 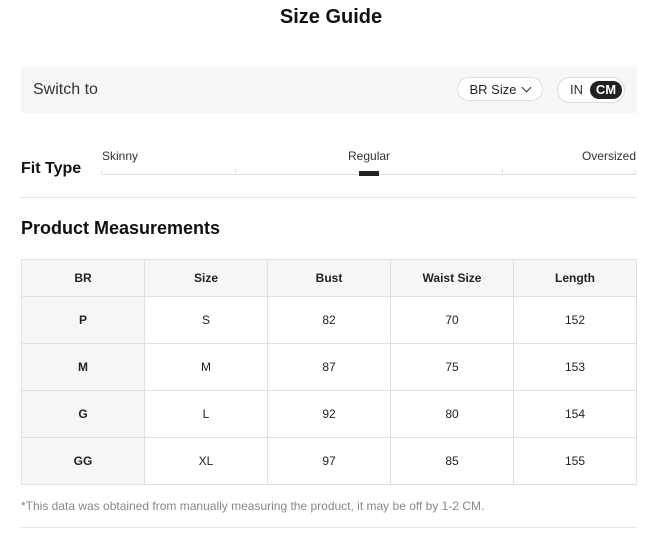 What do you see at coordinates (575, 461) in the screenshot?
I see `table-cell: 155` at bounding box center [575, 461].